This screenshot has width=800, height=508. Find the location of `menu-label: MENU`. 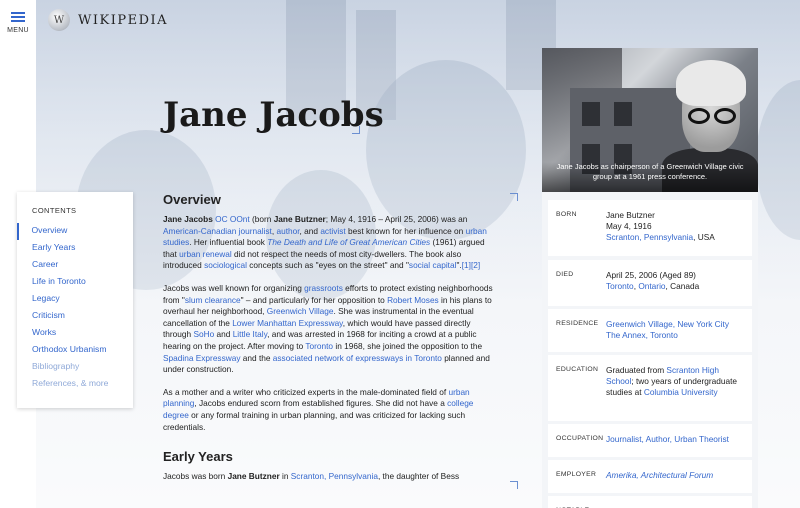

menu-label: MENU is located at coordinates (18, 30).